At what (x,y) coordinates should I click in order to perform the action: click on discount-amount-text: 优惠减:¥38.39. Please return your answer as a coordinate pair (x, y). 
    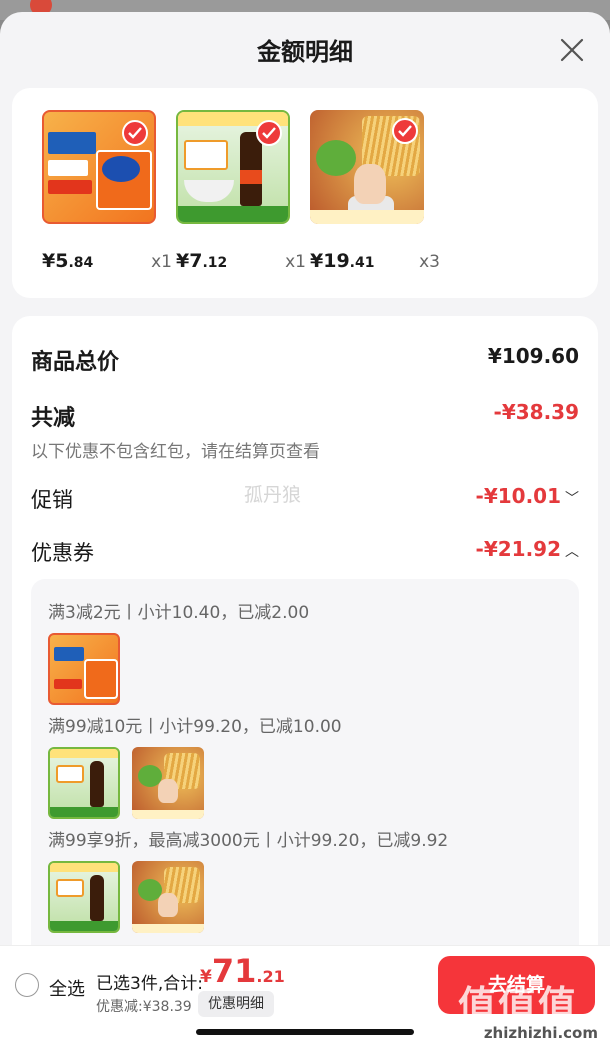
    Looking at the image, I should click on (144, 1007).